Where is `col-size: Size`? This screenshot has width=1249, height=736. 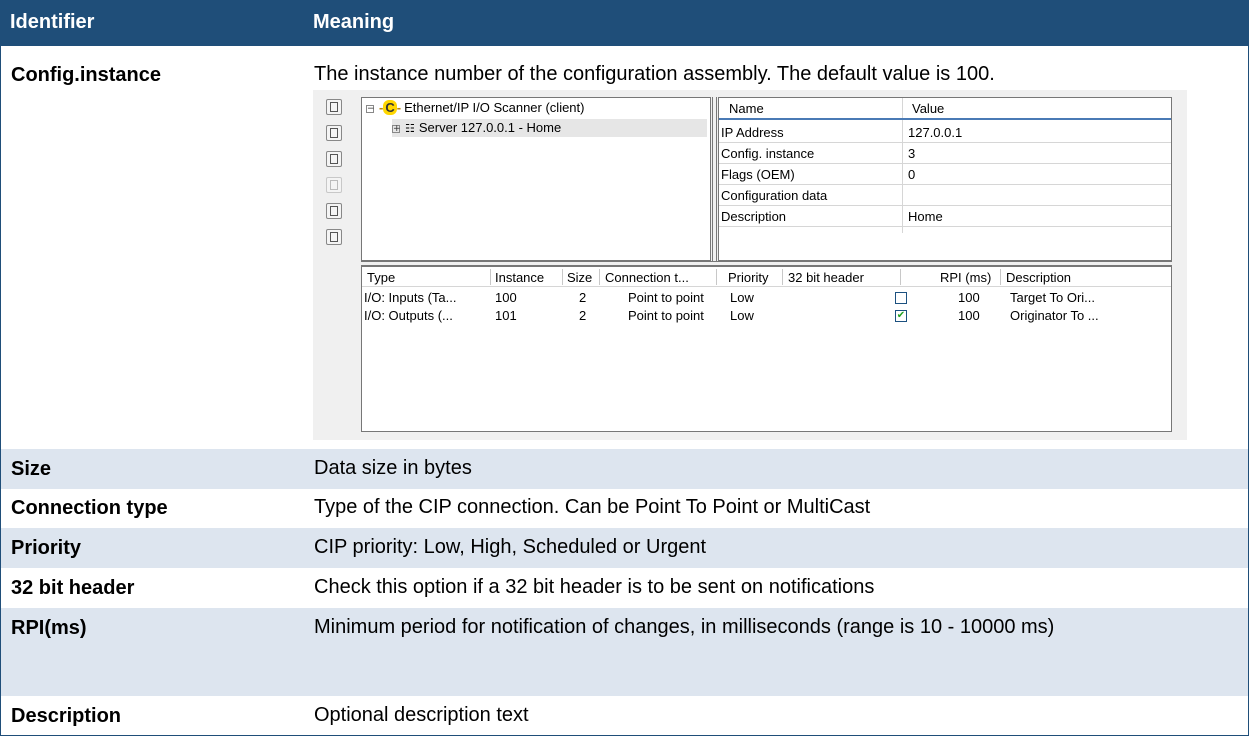 col-size: Size is located at coordinates (579, 277).